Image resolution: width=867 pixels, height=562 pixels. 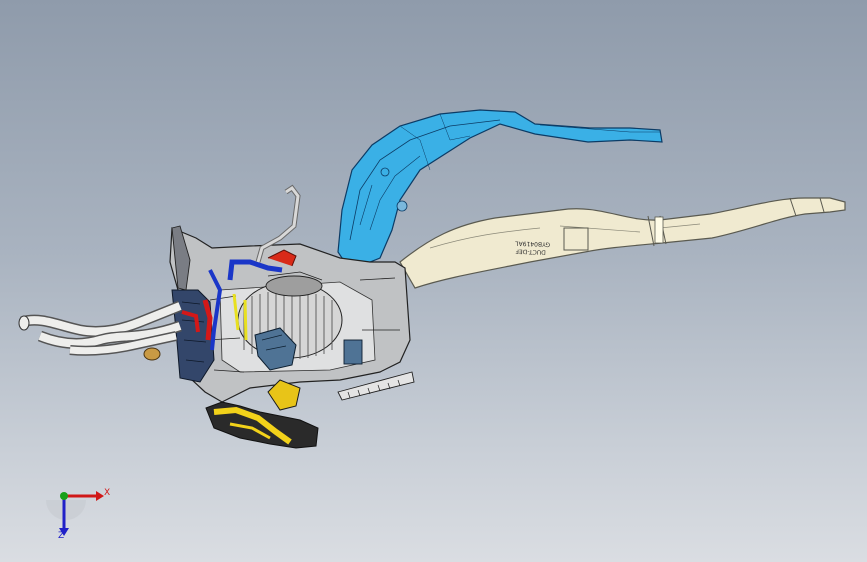 What do you see at coordinates (100, 496) in the screenshot?
I see `x-axis-arrowhead` at bounding box center [100, 496].